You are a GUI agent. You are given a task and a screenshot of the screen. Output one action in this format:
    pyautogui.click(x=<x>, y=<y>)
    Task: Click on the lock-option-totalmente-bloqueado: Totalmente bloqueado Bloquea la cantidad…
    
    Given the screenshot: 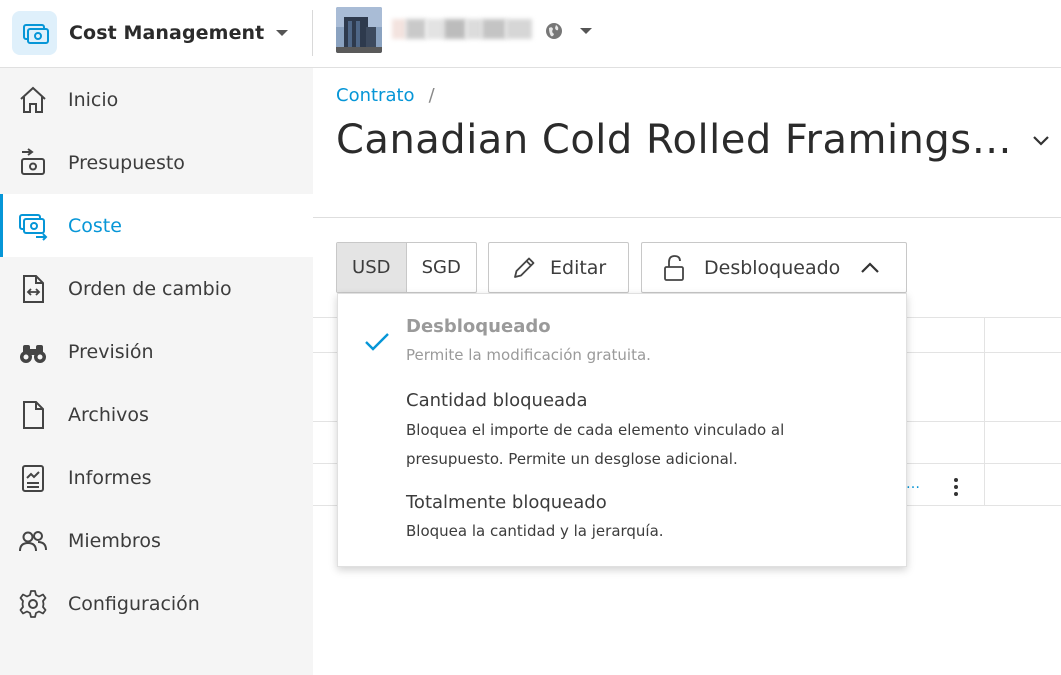 What is the action you would take?
    pyautogui.click(x=622, y=522)
    